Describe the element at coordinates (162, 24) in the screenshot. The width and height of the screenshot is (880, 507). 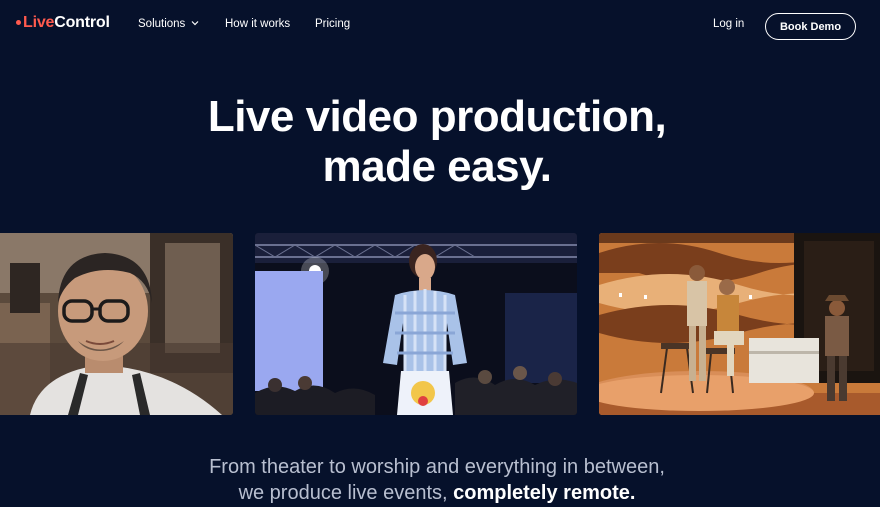
I see `nav-solutions-label: Solutions` at that location.